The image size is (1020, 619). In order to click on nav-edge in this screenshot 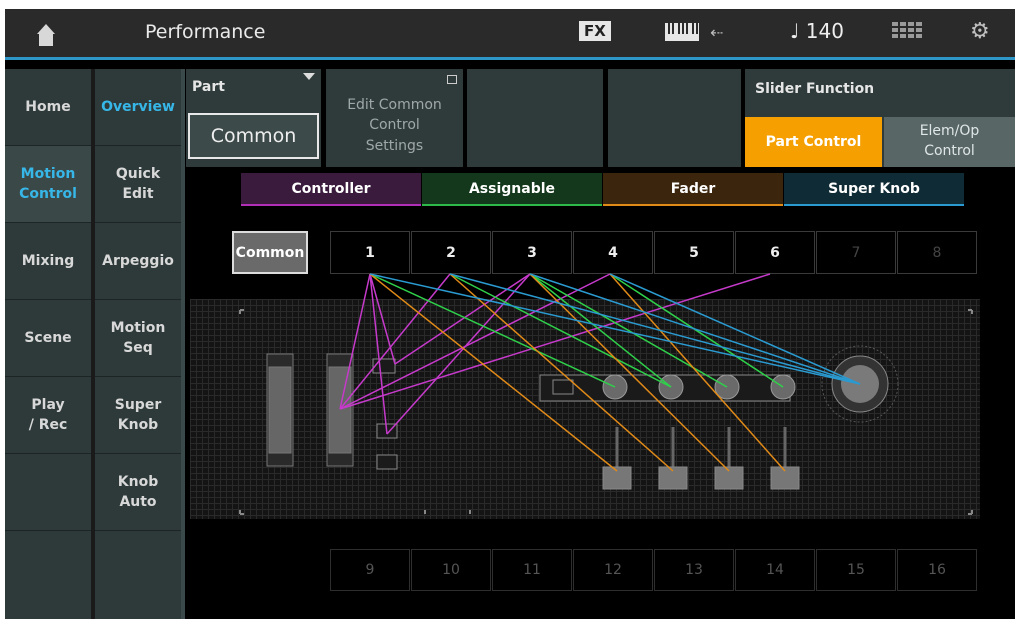, I will do `click(183, 344)`.